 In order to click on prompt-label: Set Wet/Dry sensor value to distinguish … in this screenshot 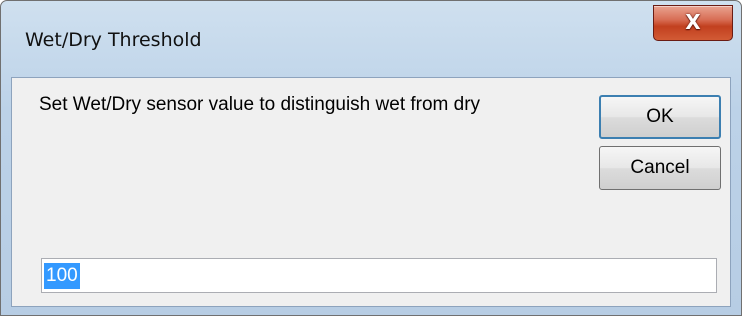, I will do `click(260, 104)`.